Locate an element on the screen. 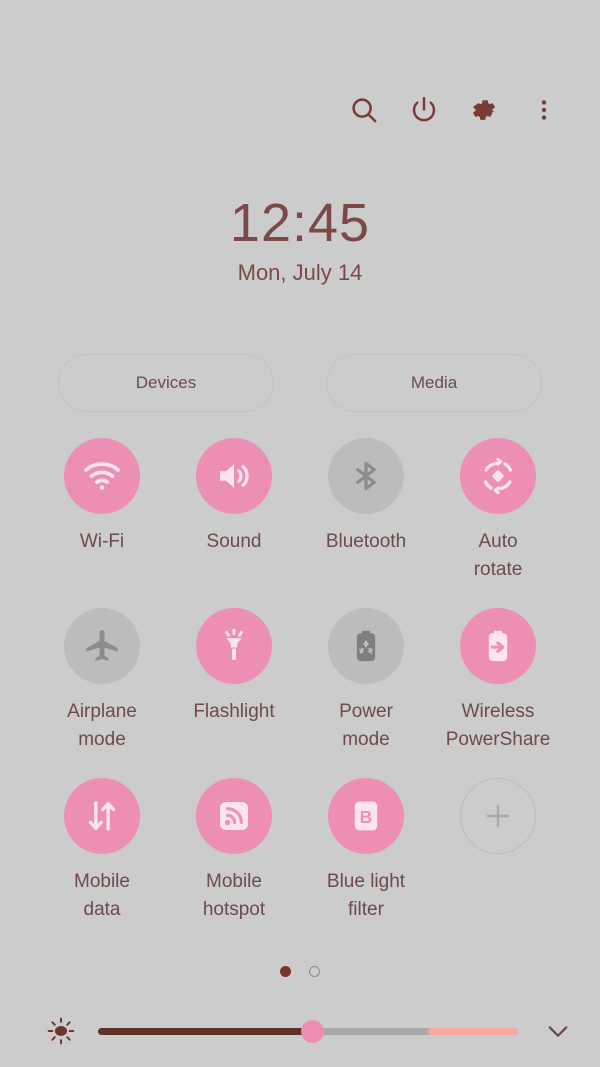 This screenshot has width=600, height=1067. toggle-mobile-data: Mobile data is located at coordinates (102, 853).